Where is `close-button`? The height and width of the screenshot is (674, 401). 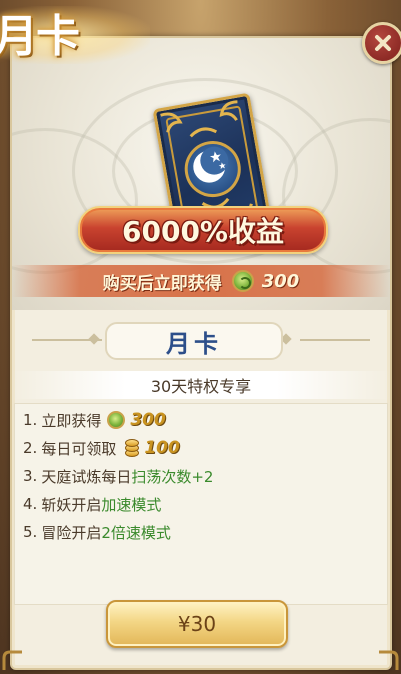 close-button is located at coordinates (381, 43).